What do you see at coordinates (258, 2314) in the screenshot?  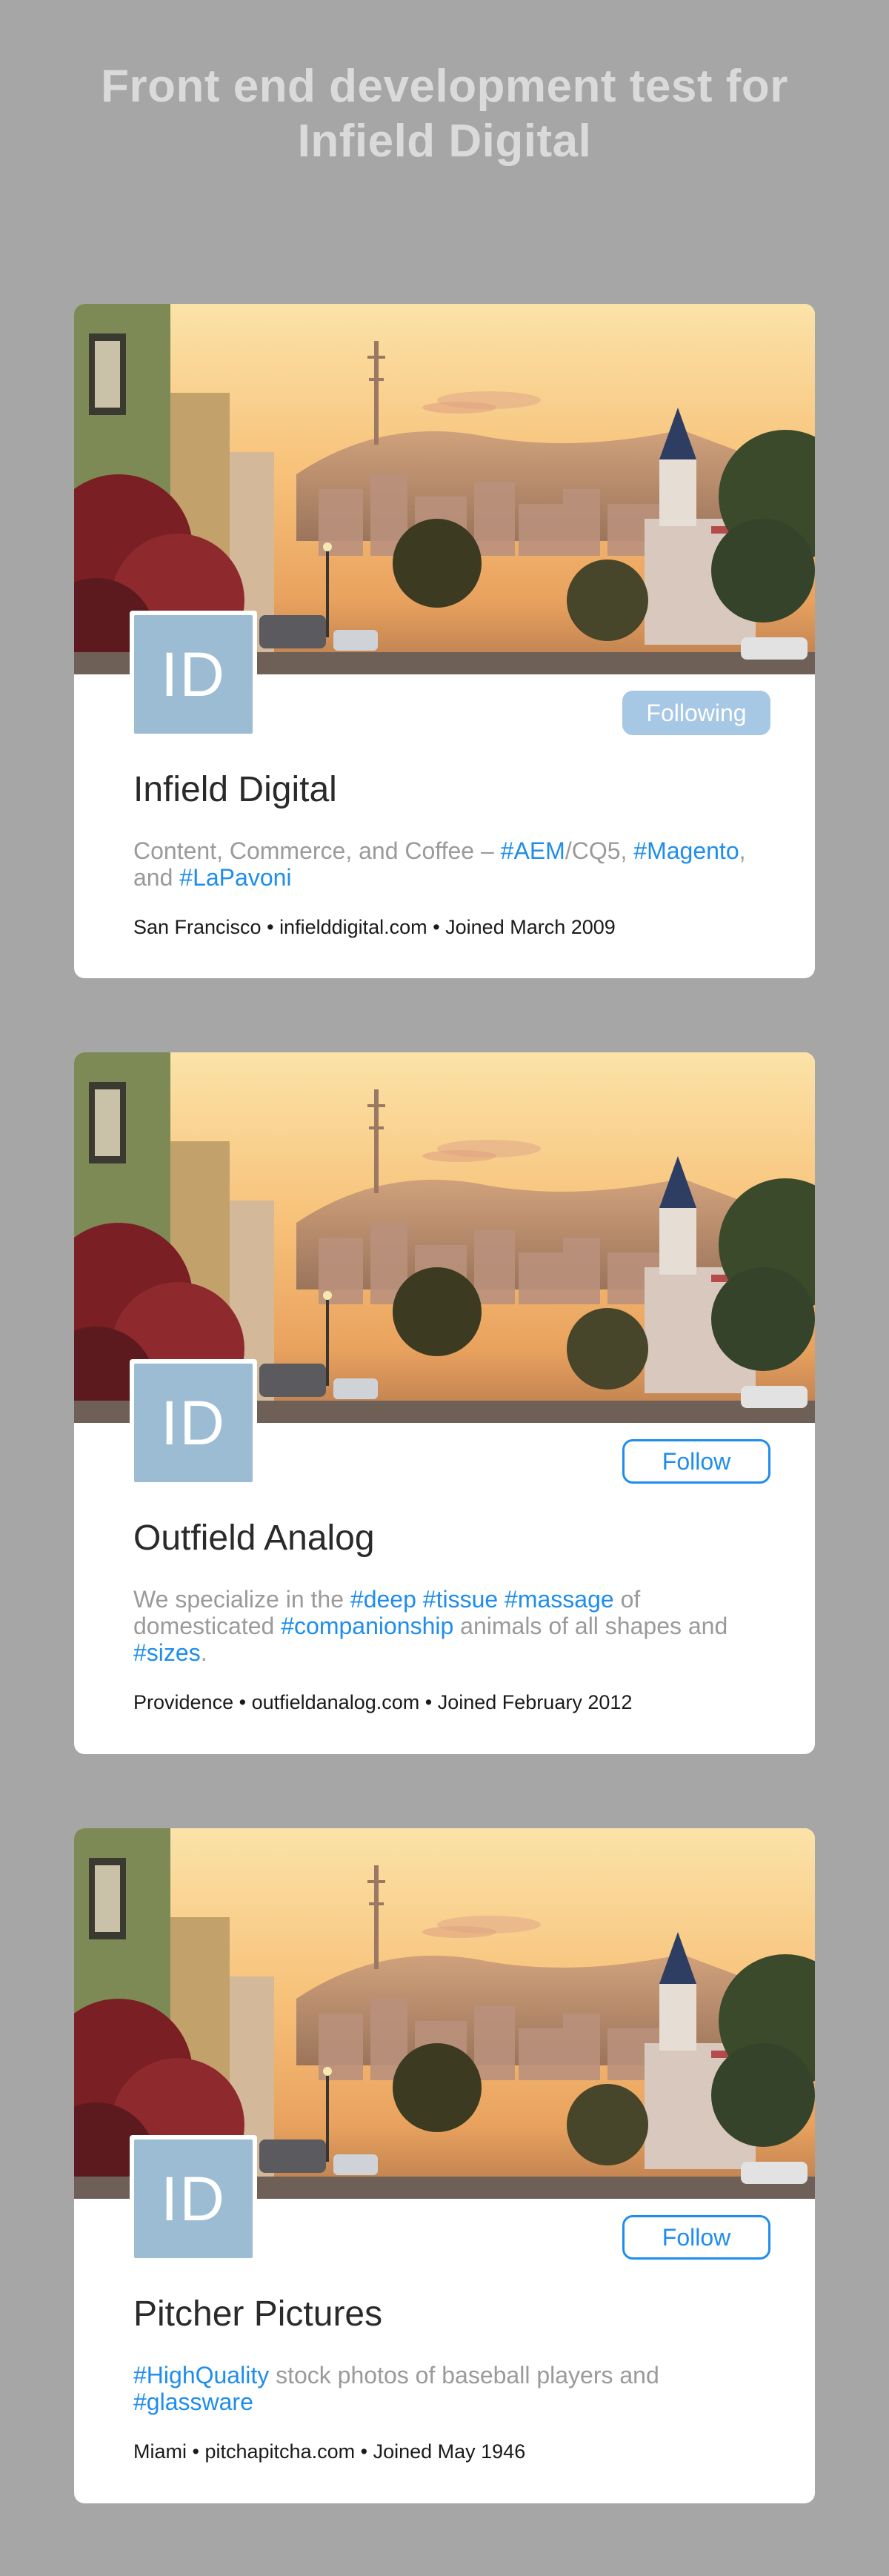 I see `profile-name: Pitcher Pictures` at bounding box center [258, 2314].